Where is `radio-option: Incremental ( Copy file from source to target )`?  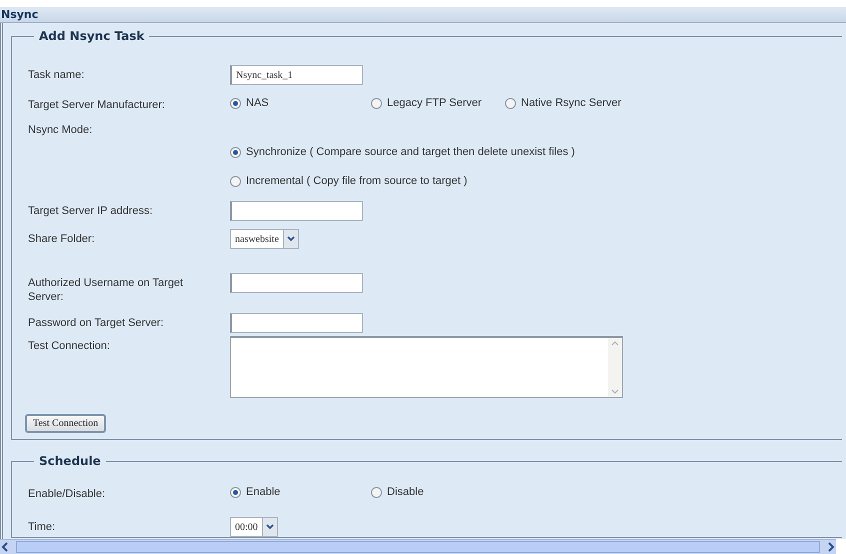
radio-option: Incremental ( Copy file from source to target ) is located at coordinates (536, 180).